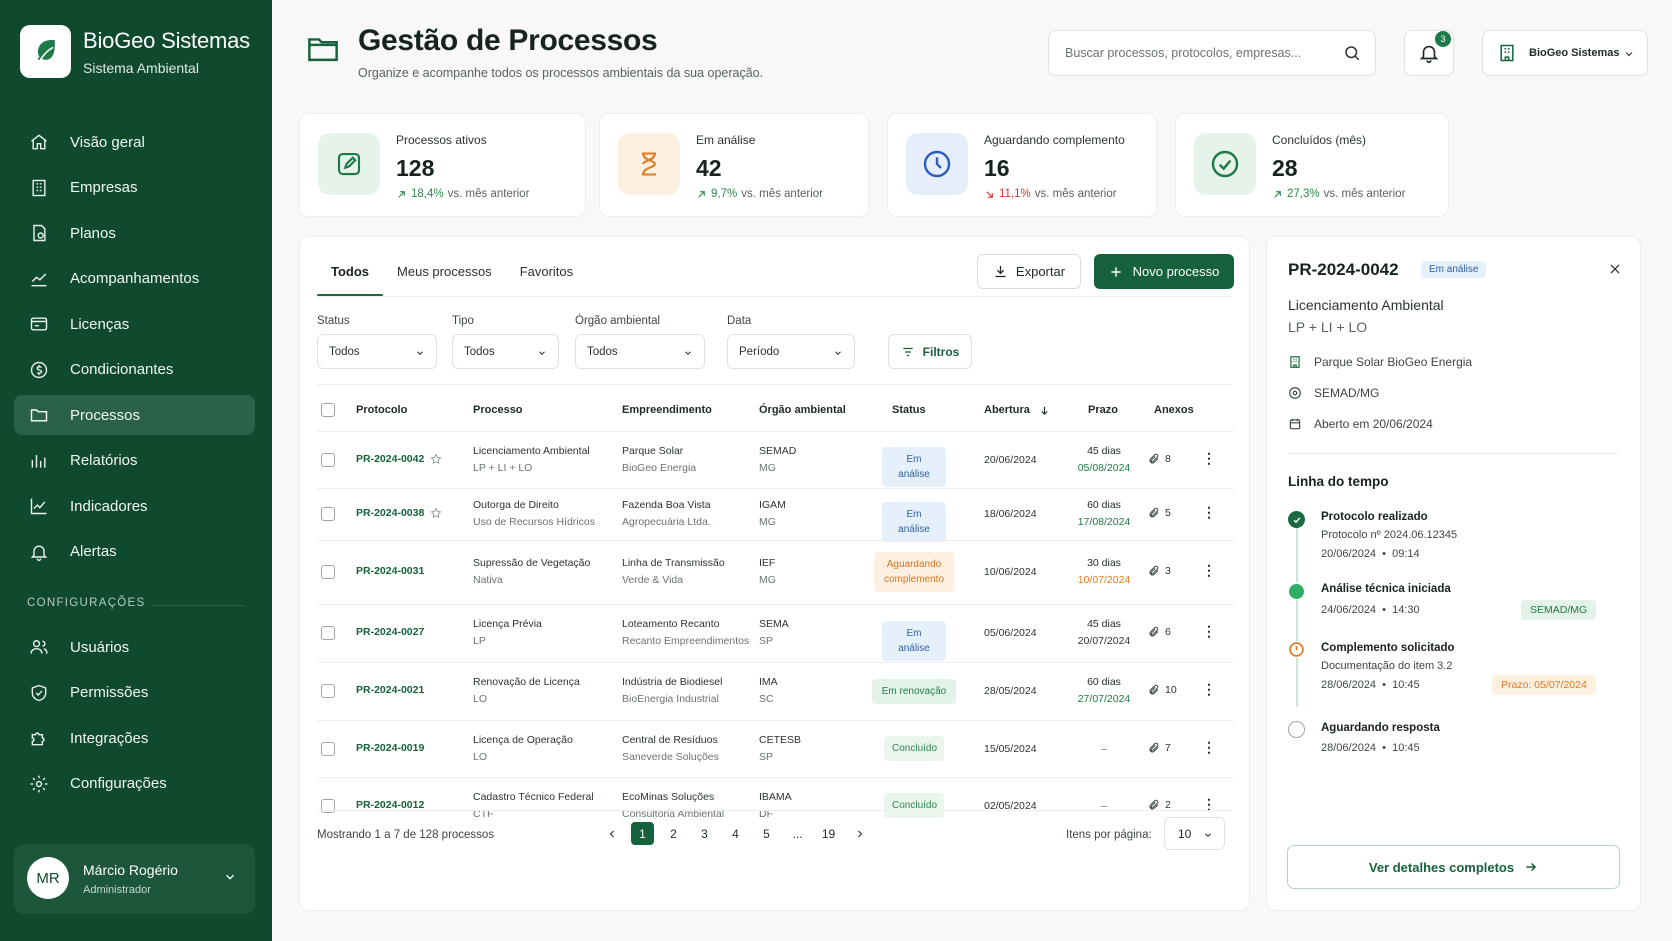 The image size is (1672, 941). What do you see at coordinates (1174, 410) in the screenshot?
I see `column-header-anexos: Anexos` at bounding box center [1174, 410].